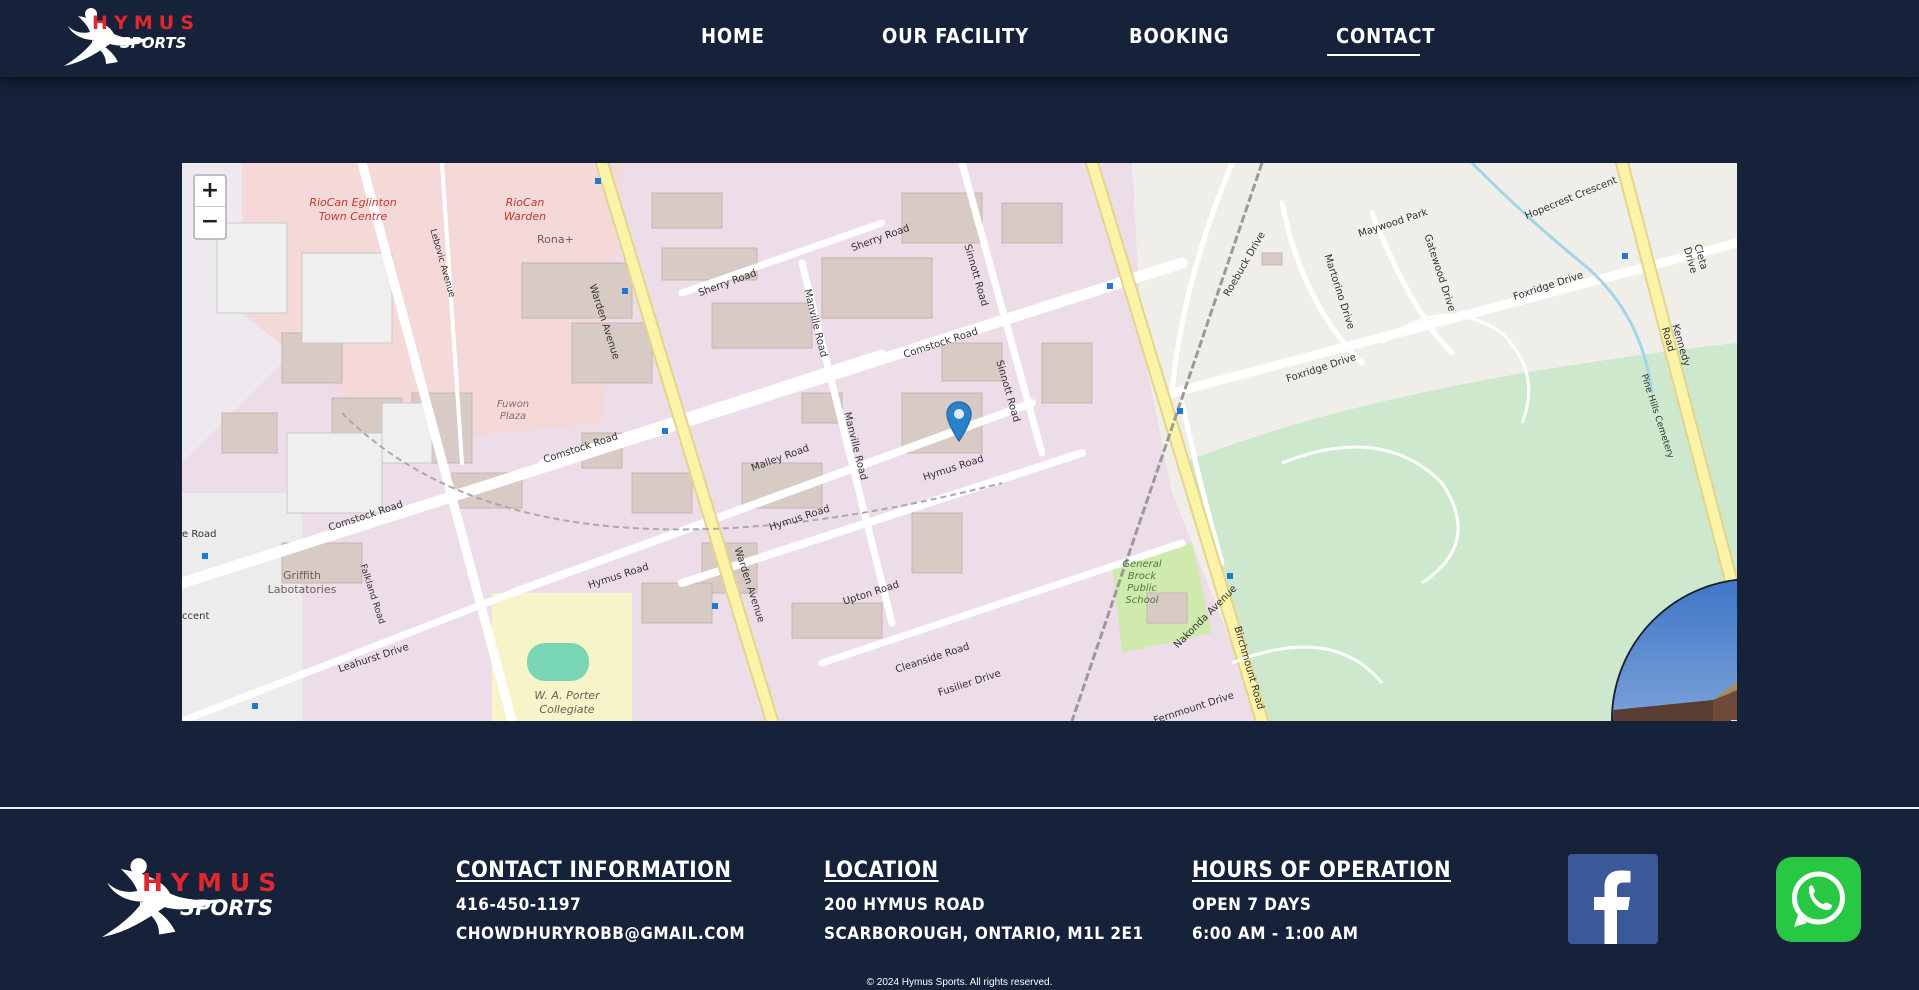 Image resolution: width=1919 pixels, height=990 pixels. What do you see at coordinates (196, 616) in the screenshot?
I see `map-label-ccent: ccent` at bounding box center [196, 616].